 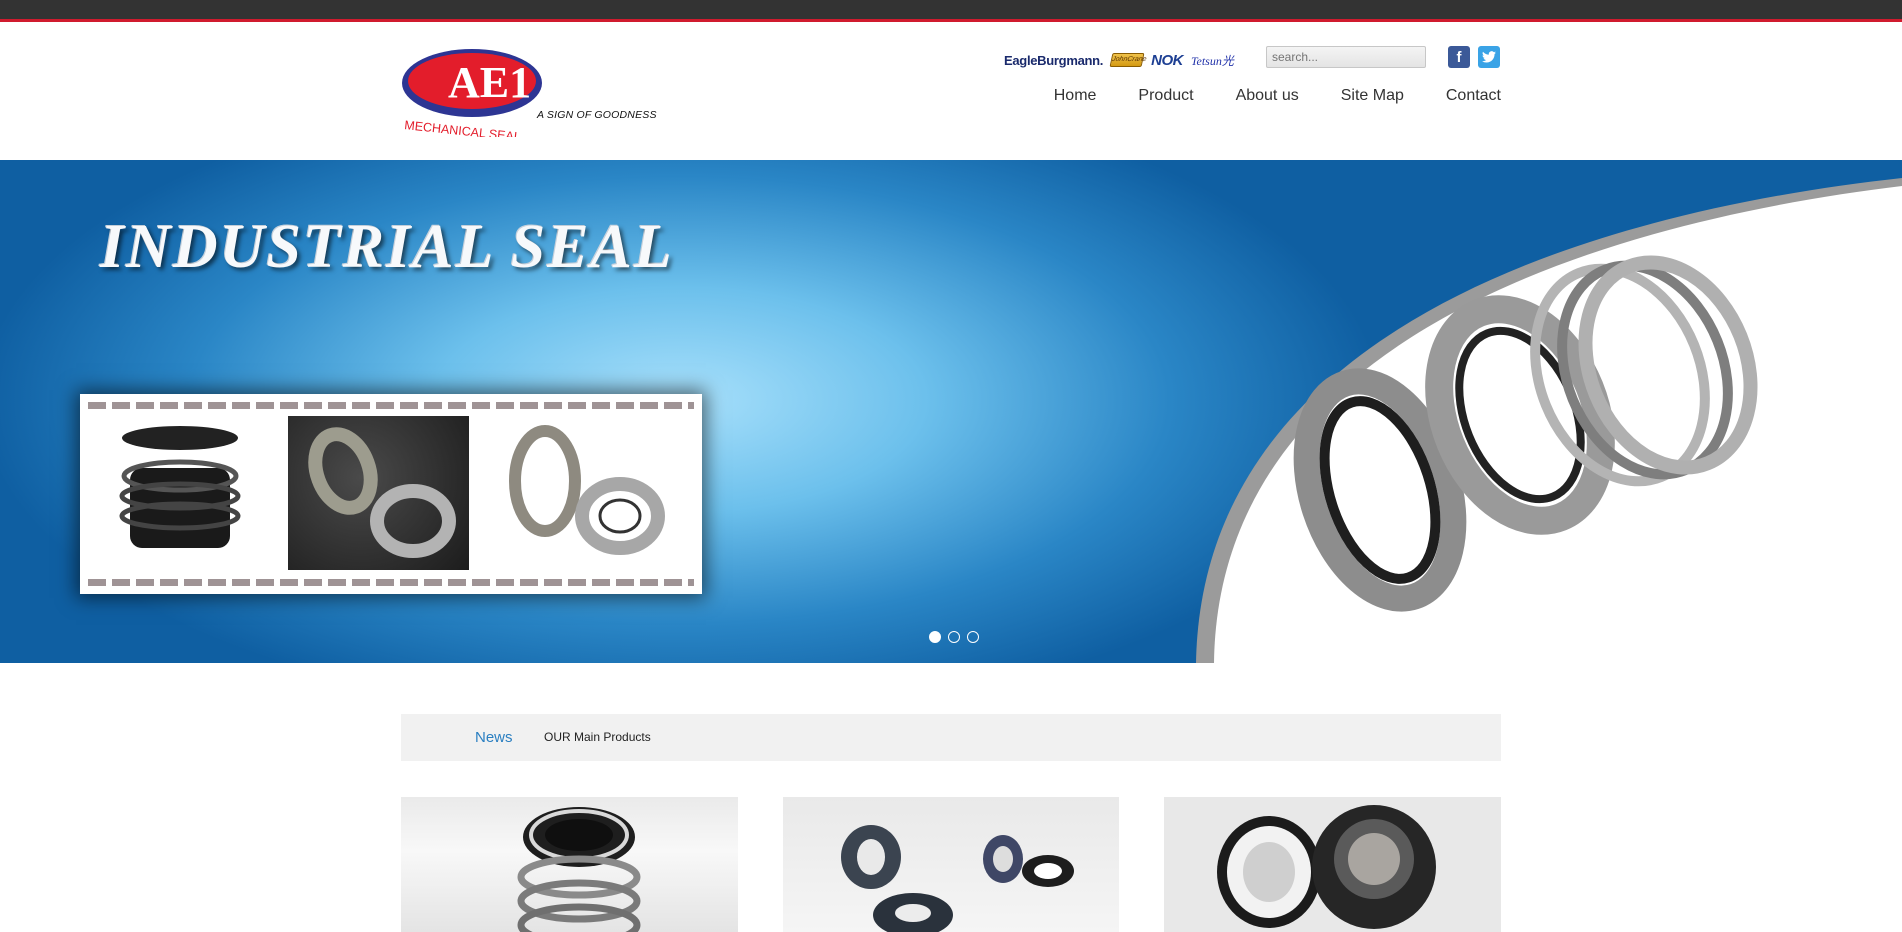 I want to click on logo-subtext: MECHANICAL SEAL, so click(x=463, y=127).